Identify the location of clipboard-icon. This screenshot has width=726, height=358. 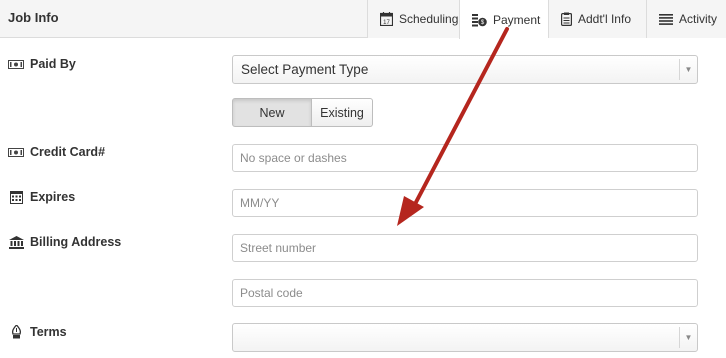
(566, 19).